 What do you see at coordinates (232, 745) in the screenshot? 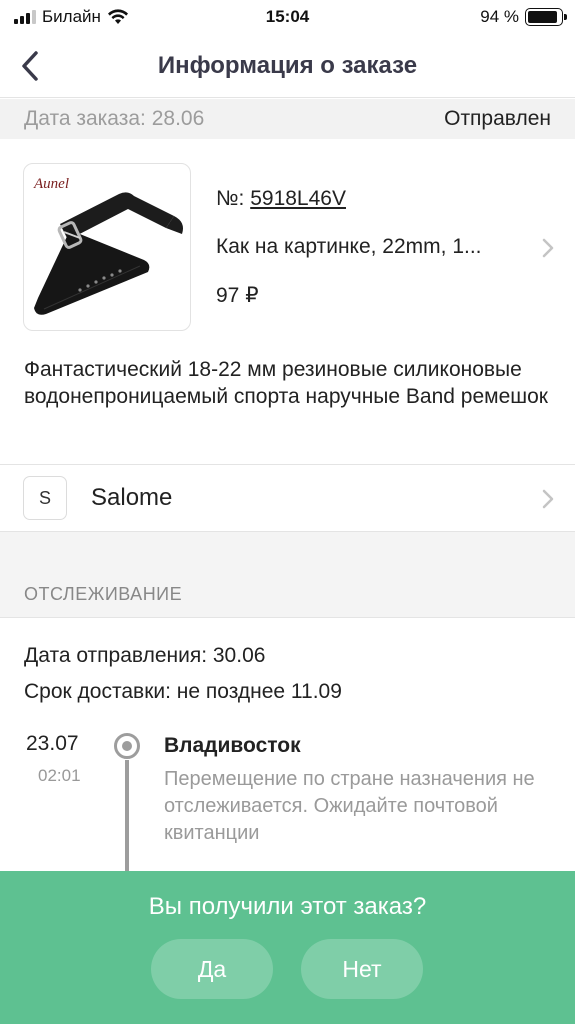
I see `event-city: Владивосток` at bounding box center [232, 745].